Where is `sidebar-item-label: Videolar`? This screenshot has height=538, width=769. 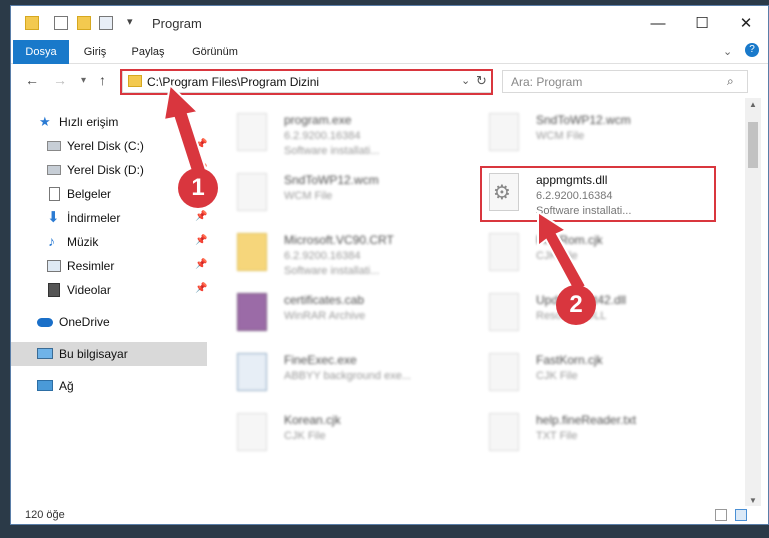 sidebar-item-label: Videolar is located at coordinates (89, 290).